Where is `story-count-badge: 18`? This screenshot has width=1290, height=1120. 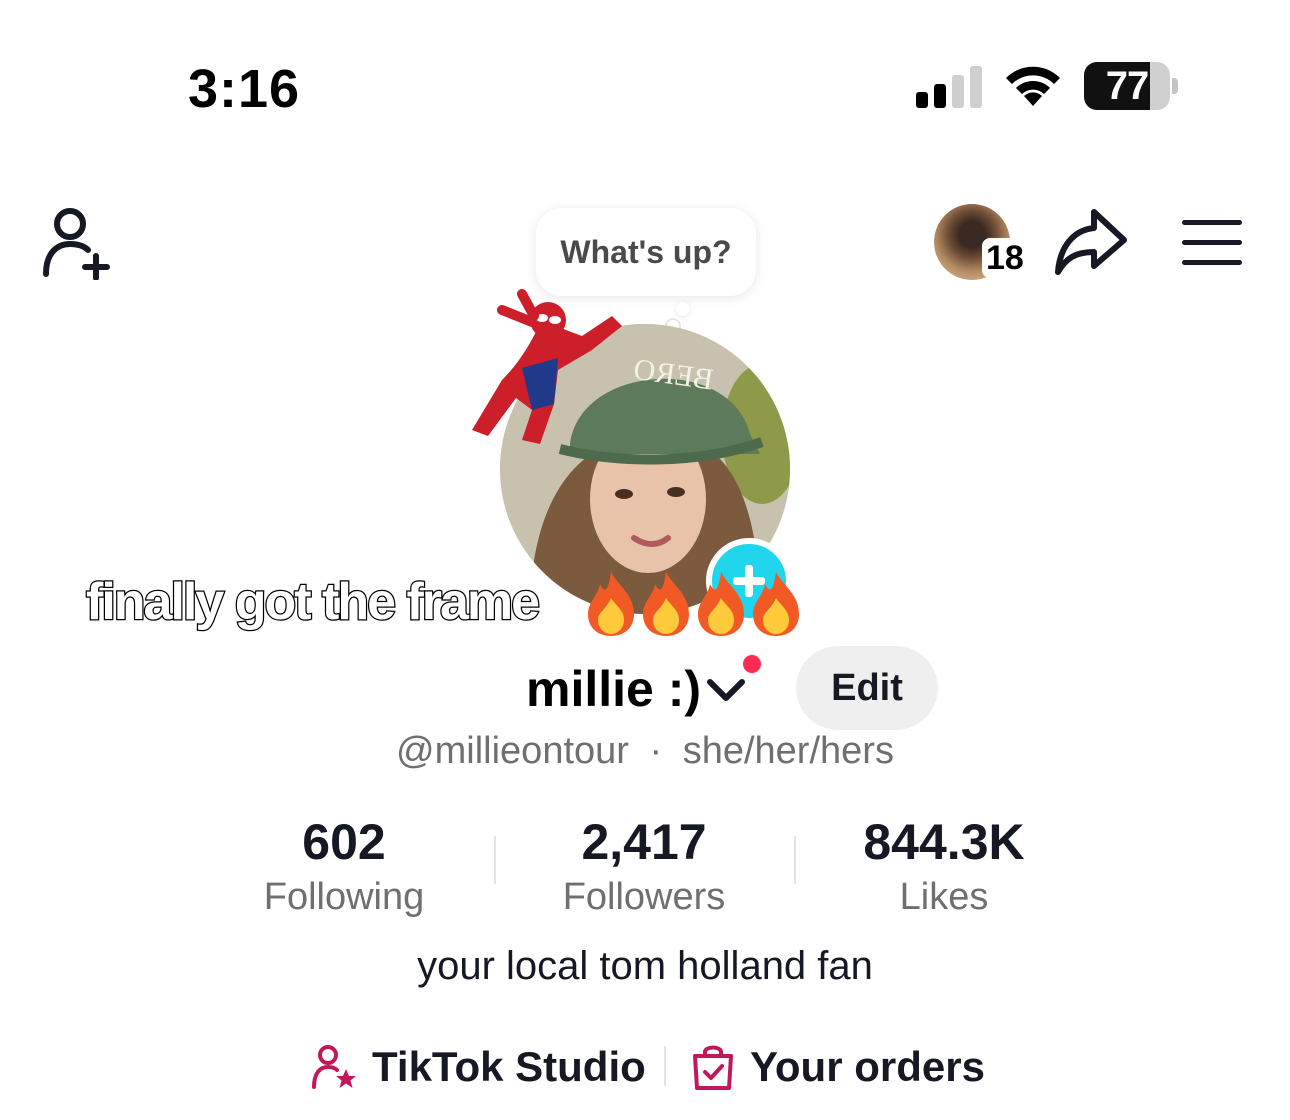
story-count-badge: 18 is located at coordinates (1005, 258).